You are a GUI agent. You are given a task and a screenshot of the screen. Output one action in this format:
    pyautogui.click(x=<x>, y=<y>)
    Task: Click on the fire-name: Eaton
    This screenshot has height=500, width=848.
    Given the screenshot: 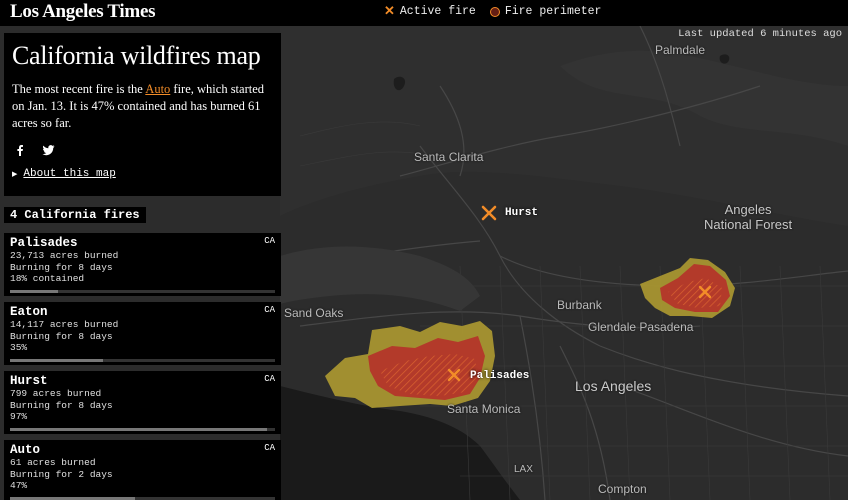 What is the action you would take?
    pyautogui.click(x=29, y=312)
    